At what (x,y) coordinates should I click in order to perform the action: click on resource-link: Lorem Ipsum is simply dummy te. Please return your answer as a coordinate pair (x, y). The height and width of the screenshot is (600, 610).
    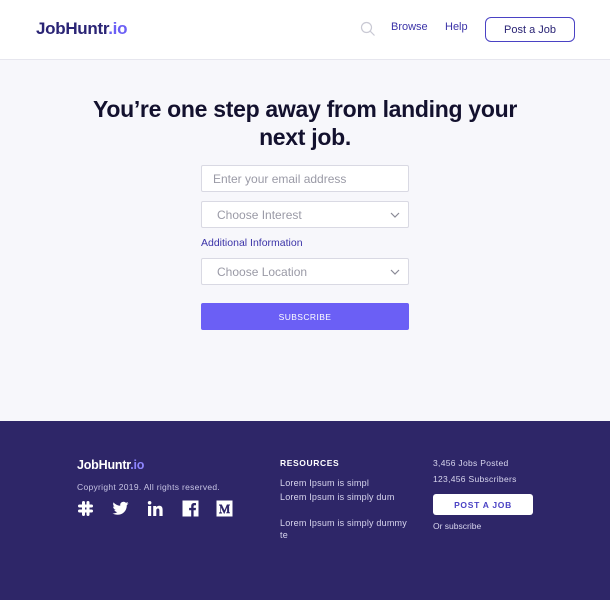
    Looking at the image, I should click on (345, 529).